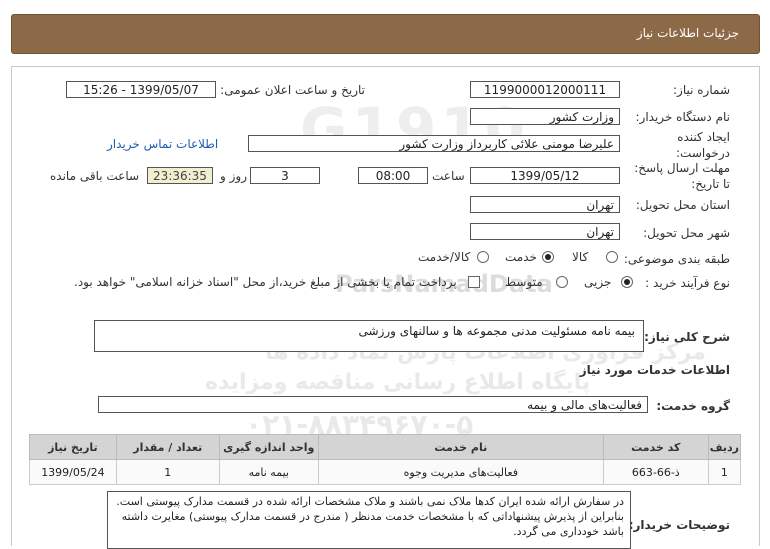 The image size is (770, 549). I want to click on col-need-date: تاریخ نیاز, so click(73, 447).